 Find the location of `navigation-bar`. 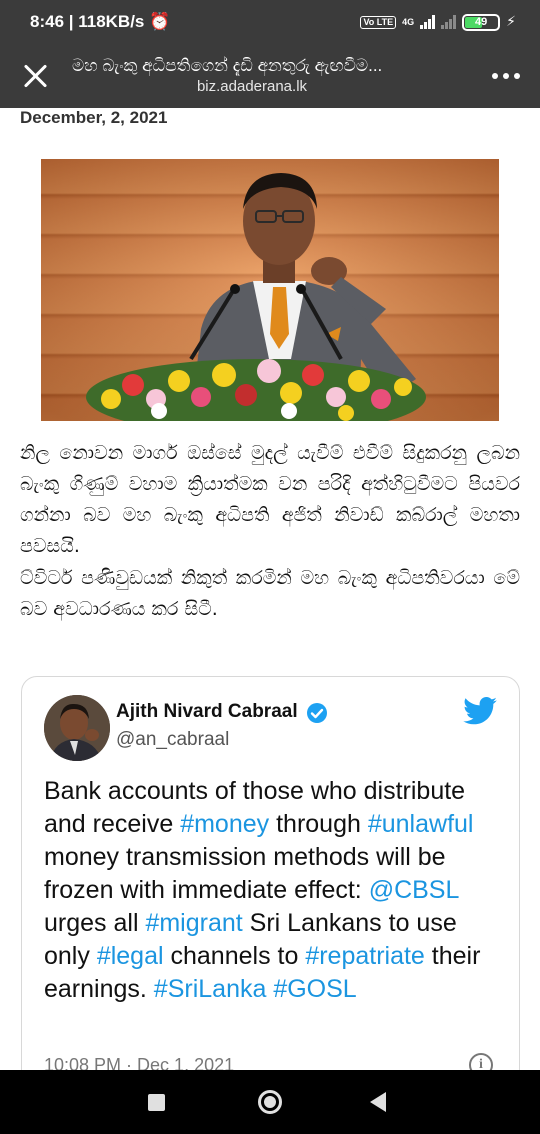

navigation-bar is located at coordinates (270, 1102).